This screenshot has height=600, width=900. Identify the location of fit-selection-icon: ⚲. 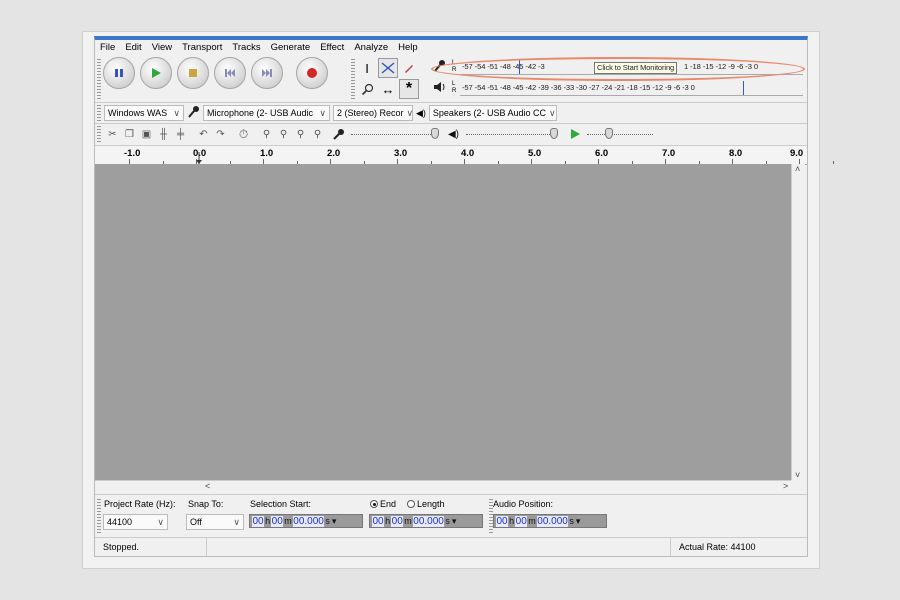
(300, 134).